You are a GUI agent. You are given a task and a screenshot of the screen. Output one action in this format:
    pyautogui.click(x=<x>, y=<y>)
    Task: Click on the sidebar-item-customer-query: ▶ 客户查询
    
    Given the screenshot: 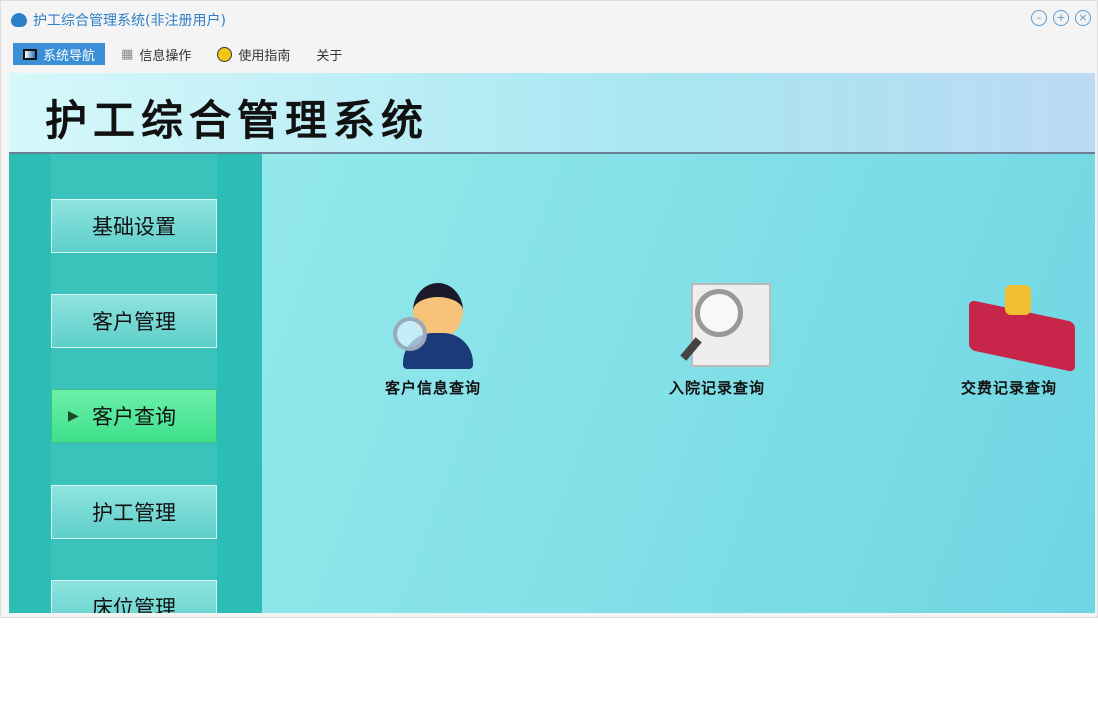 What is the action you would take?
    pyautogui.click(x=134, y=416)
    